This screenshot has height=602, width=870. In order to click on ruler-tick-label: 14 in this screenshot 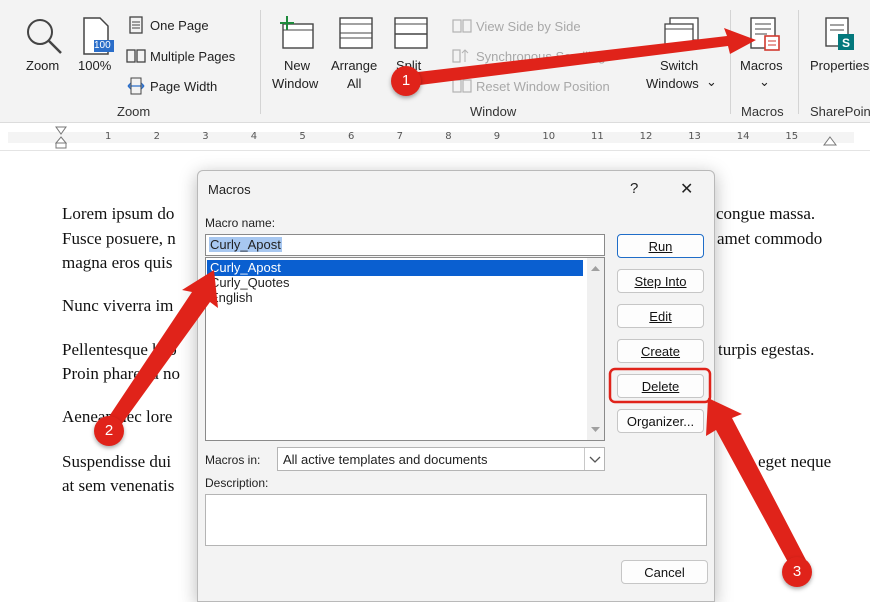, I will do `click(743, 136)`.